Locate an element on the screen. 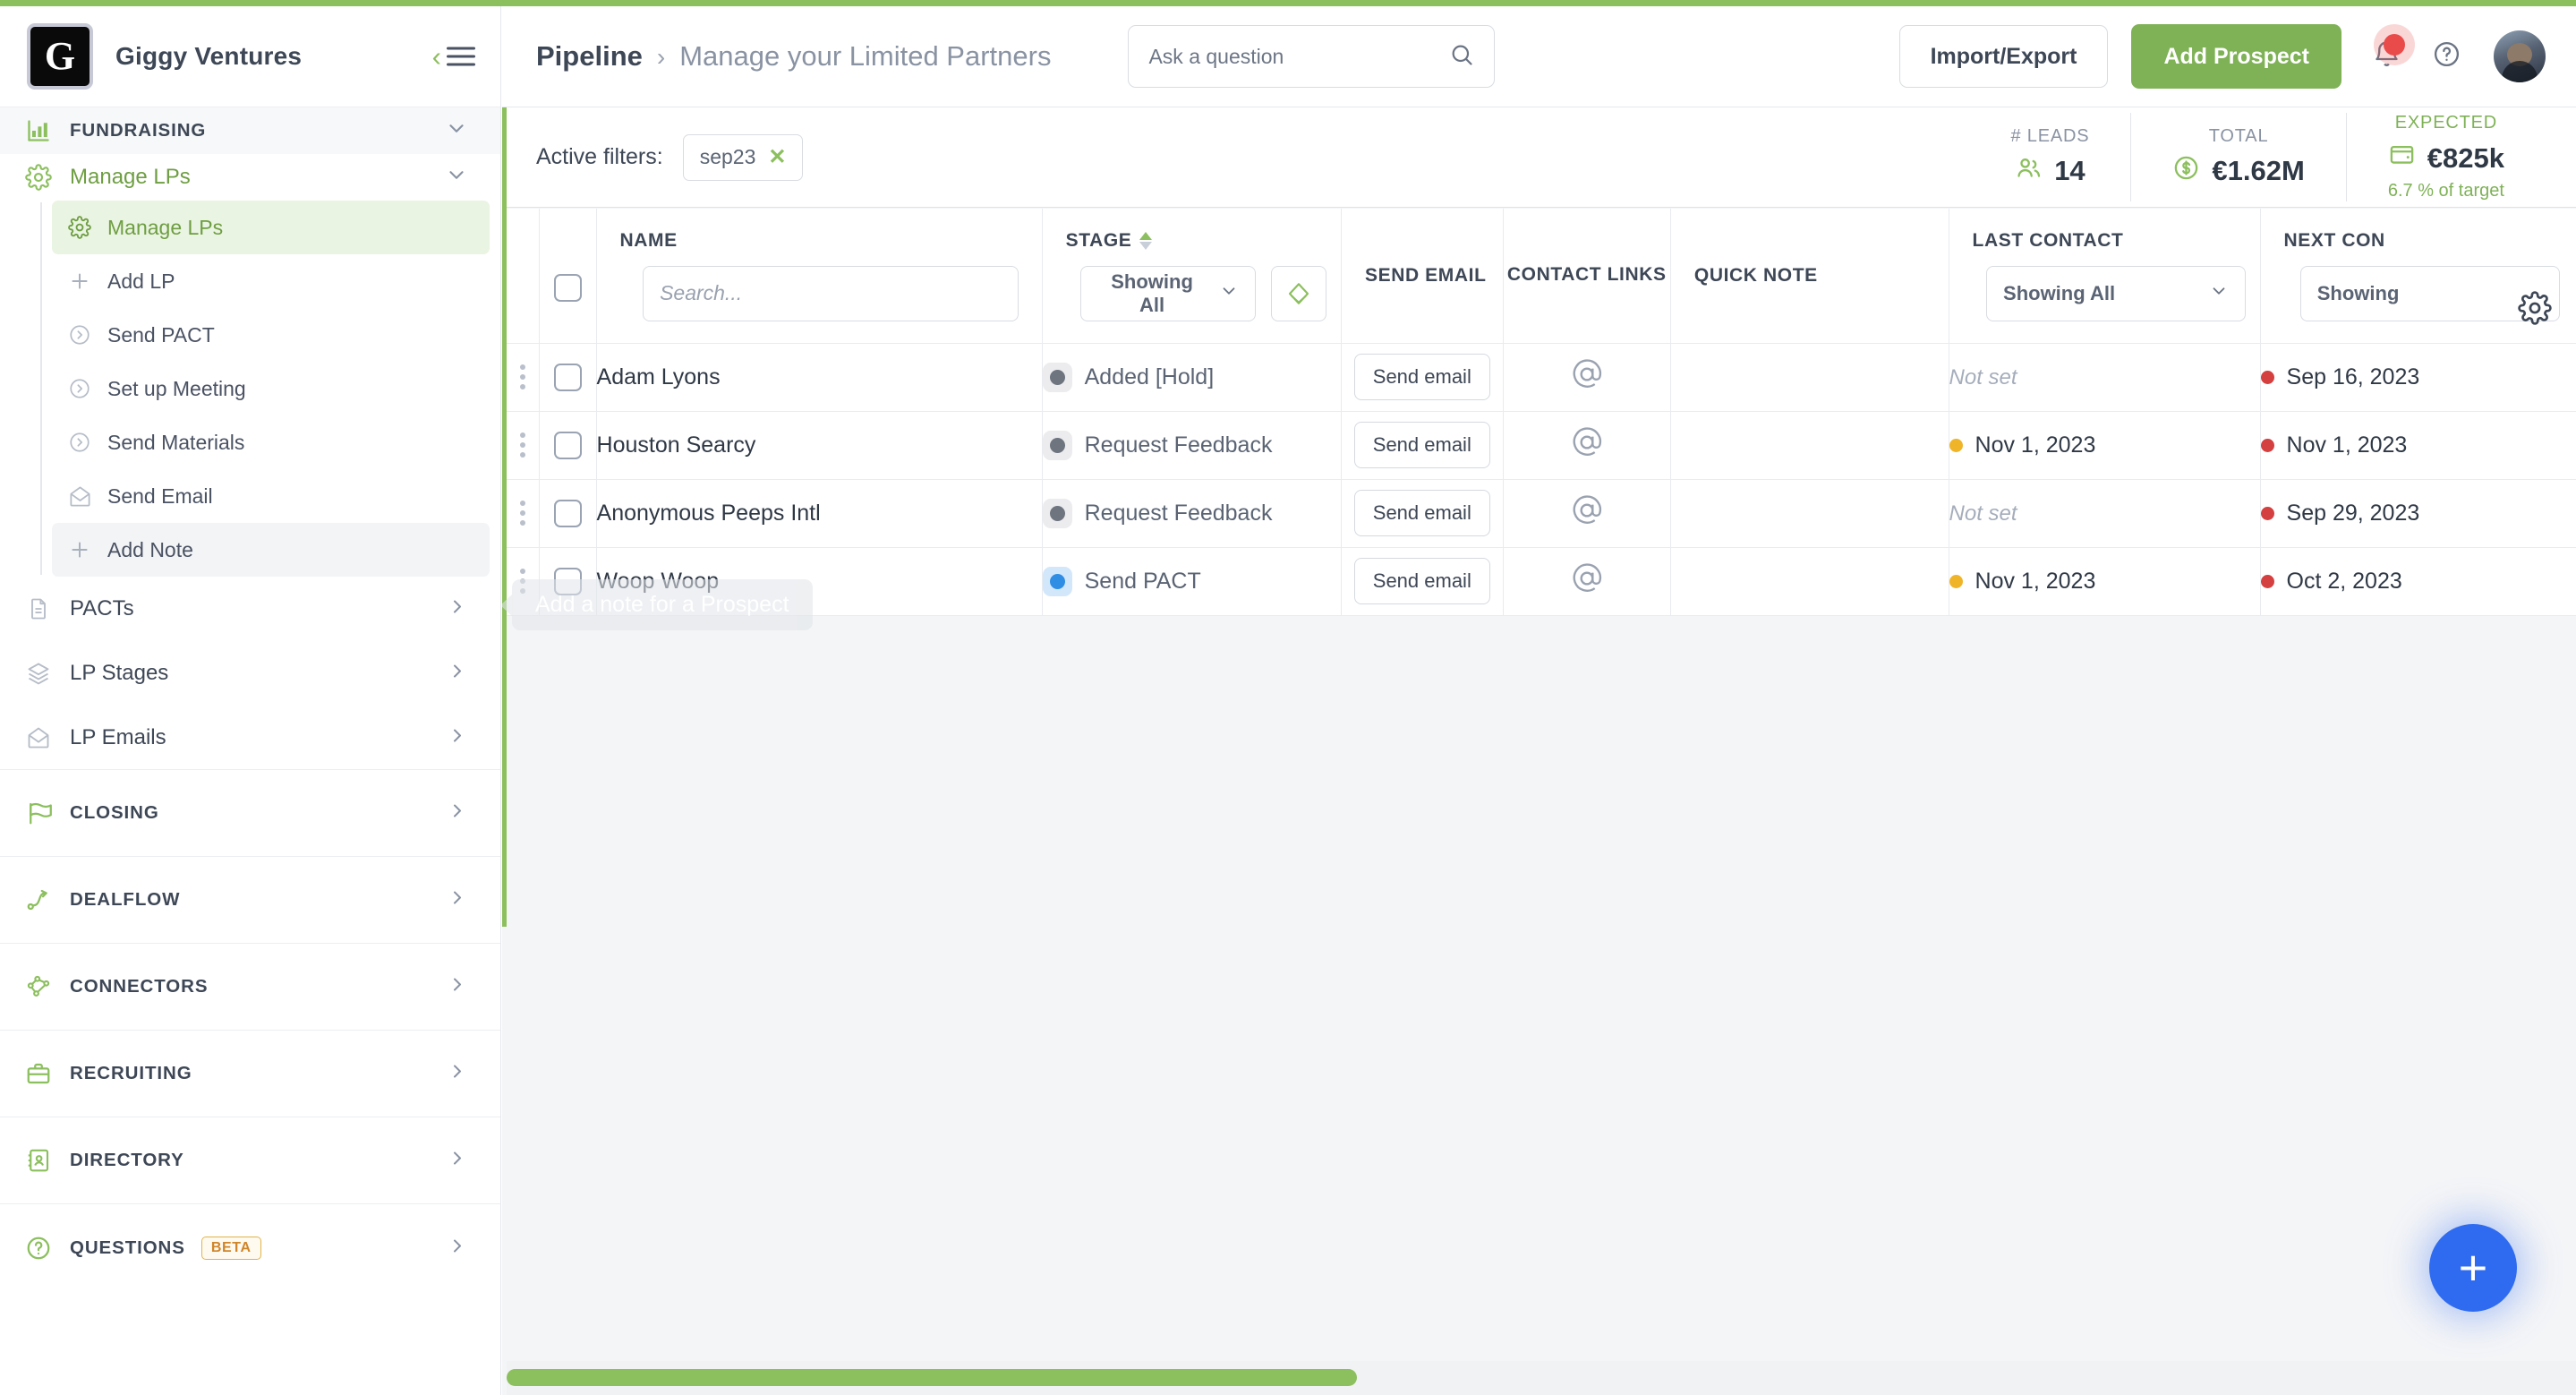  stage-filter-select: Showing All is located at coordinates (1168, 293).